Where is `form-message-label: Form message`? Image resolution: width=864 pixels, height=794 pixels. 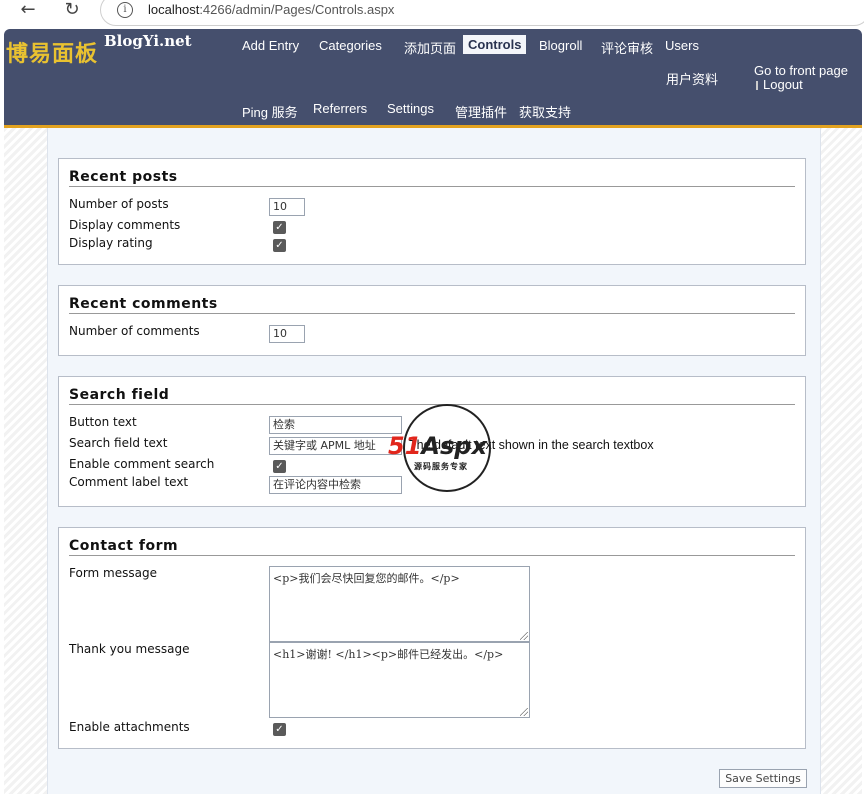
form-message-label: Form message is located at coordinates (113, 573).